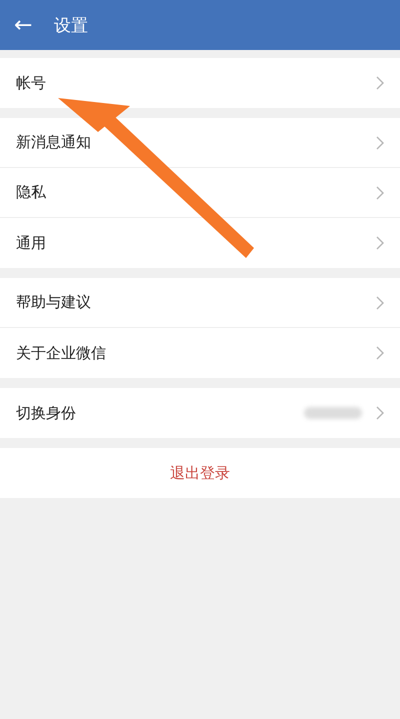 Image resolution: width=400 pixels, height=719 pixels. I want to click on settings-item: 帐号, so click(200, 83).